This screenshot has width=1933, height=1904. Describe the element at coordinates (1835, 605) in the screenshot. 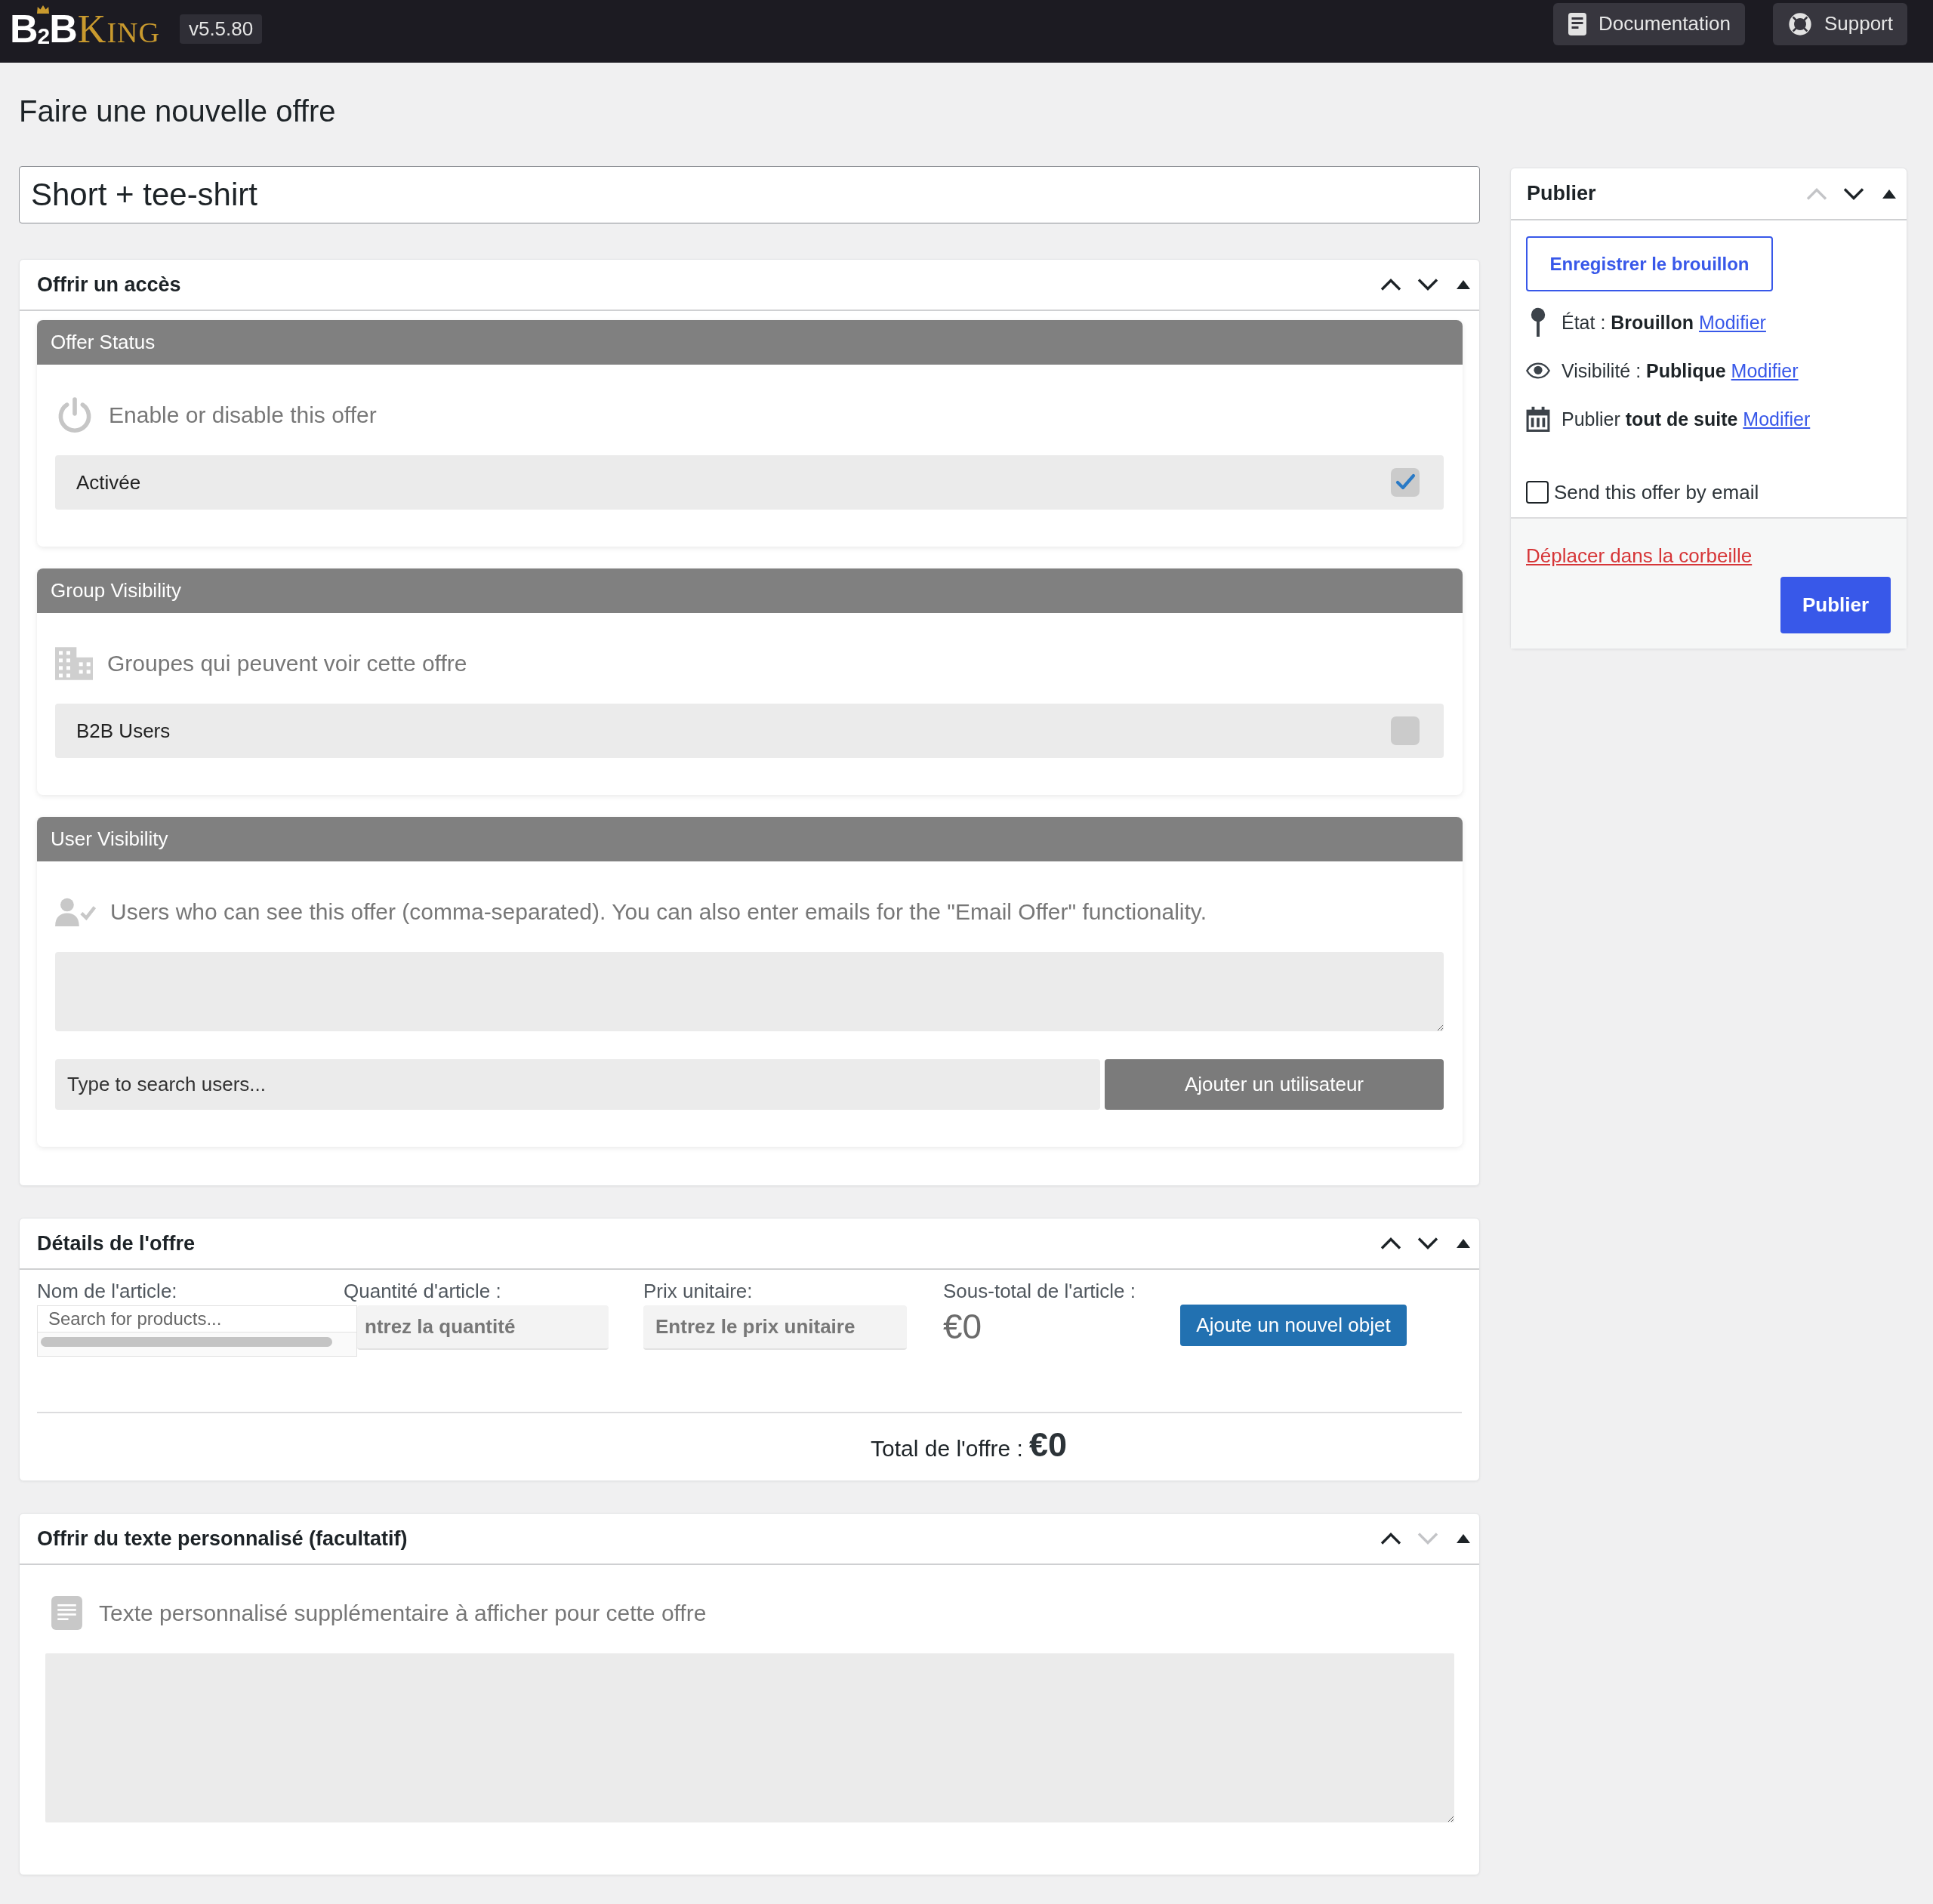

I see `publish-button: Publier` at that location.